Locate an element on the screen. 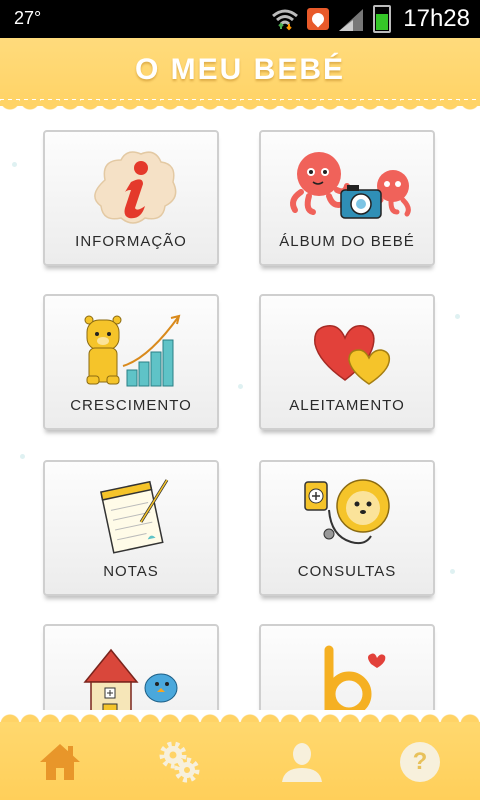 This screenshot has width=480, height=800. status-bar: 27° 17h28 is located at coordinates (240, 19).